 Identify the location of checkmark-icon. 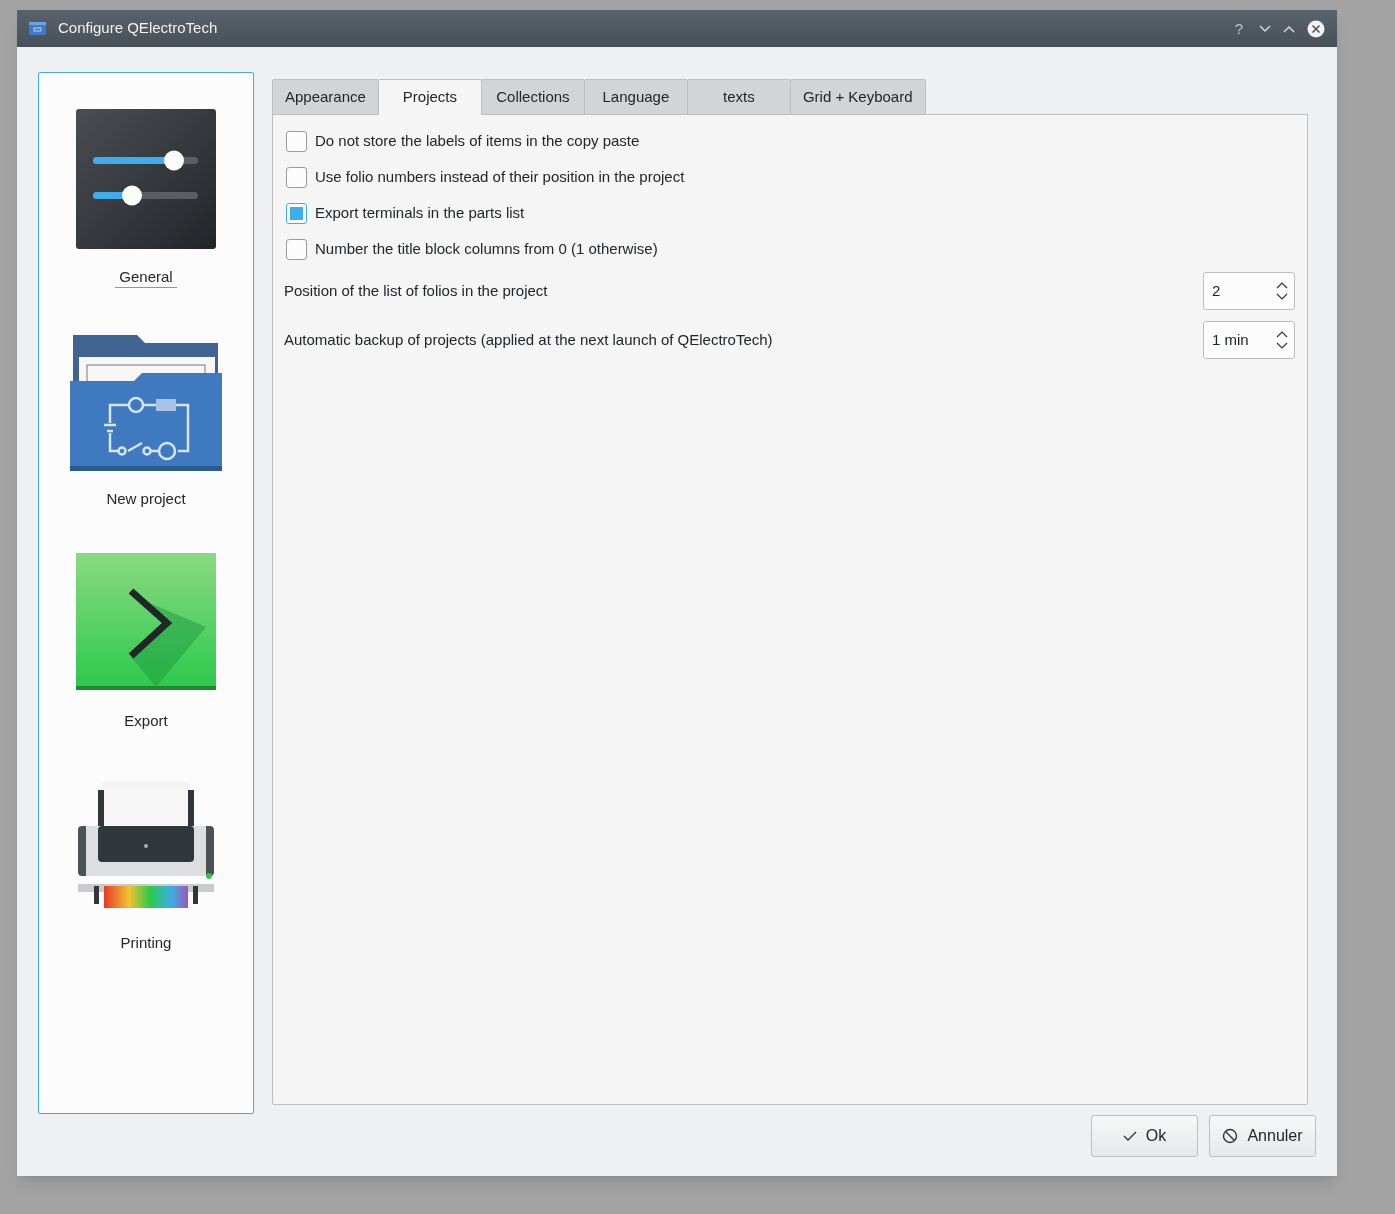
(1129, 1136).